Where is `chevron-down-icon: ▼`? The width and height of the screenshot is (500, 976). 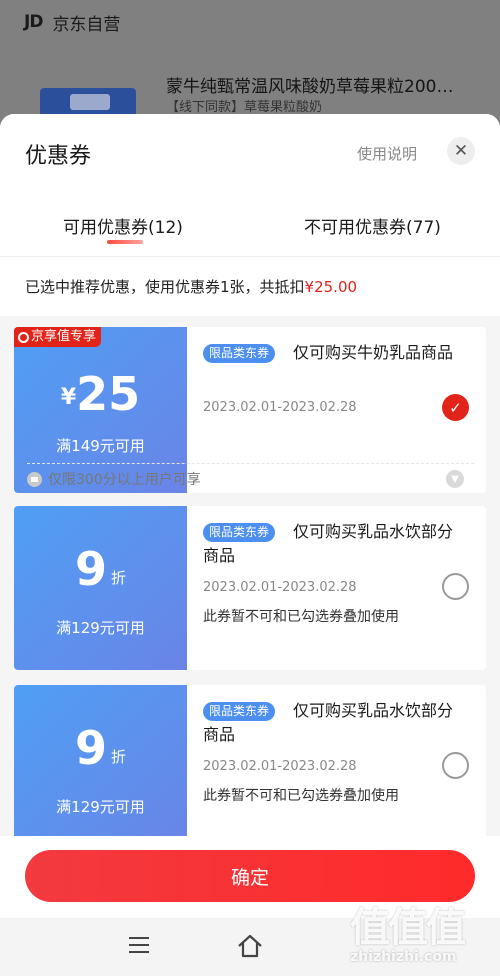
chevron-down-icon: ▼ is located at coordinates (455, 479).